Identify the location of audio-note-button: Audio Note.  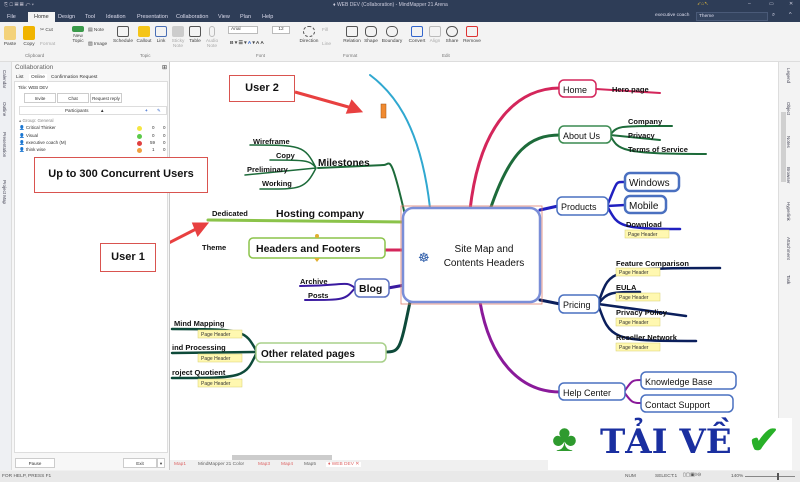
(212, 37).